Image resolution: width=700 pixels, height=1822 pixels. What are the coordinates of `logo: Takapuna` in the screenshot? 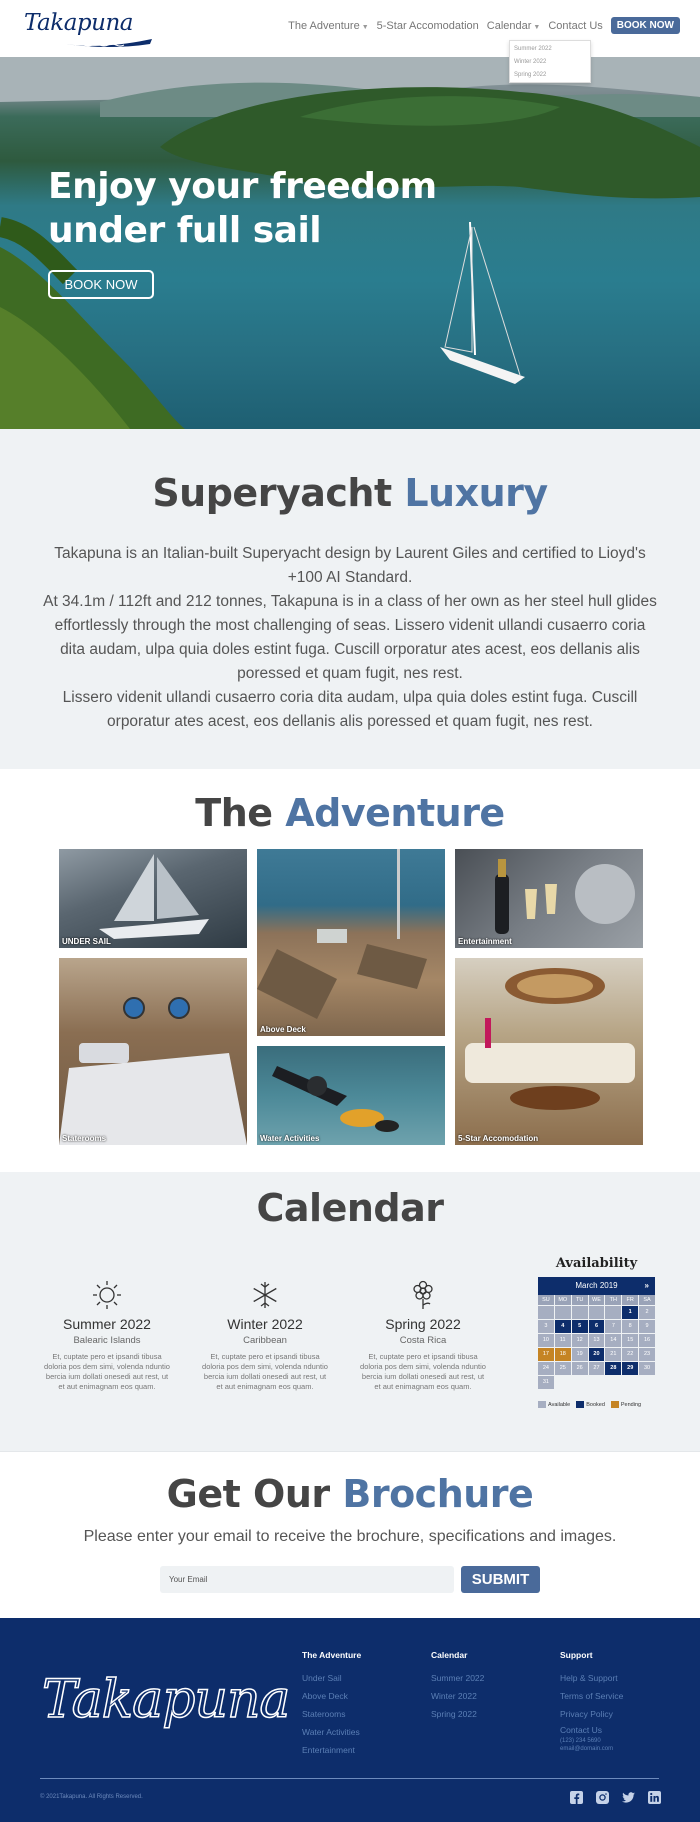 It's located at (88, 30).